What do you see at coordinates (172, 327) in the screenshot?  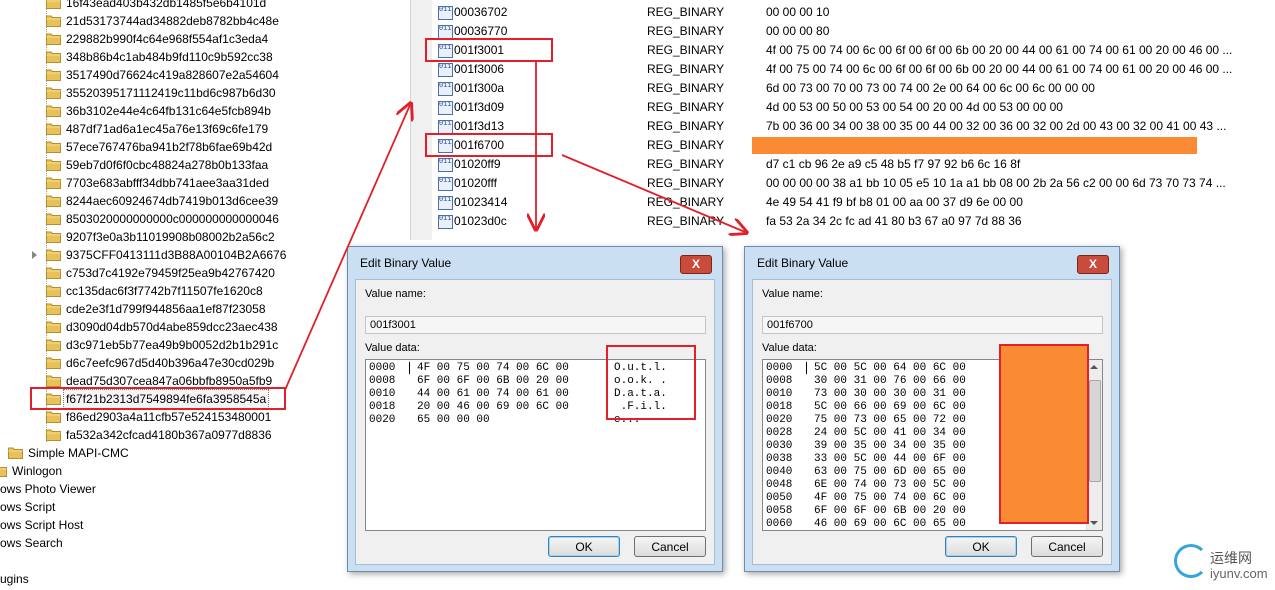 I see `tree-item-label: d3090d04db570d4abe859dcc23aec438` at bounding box center [172, 327].